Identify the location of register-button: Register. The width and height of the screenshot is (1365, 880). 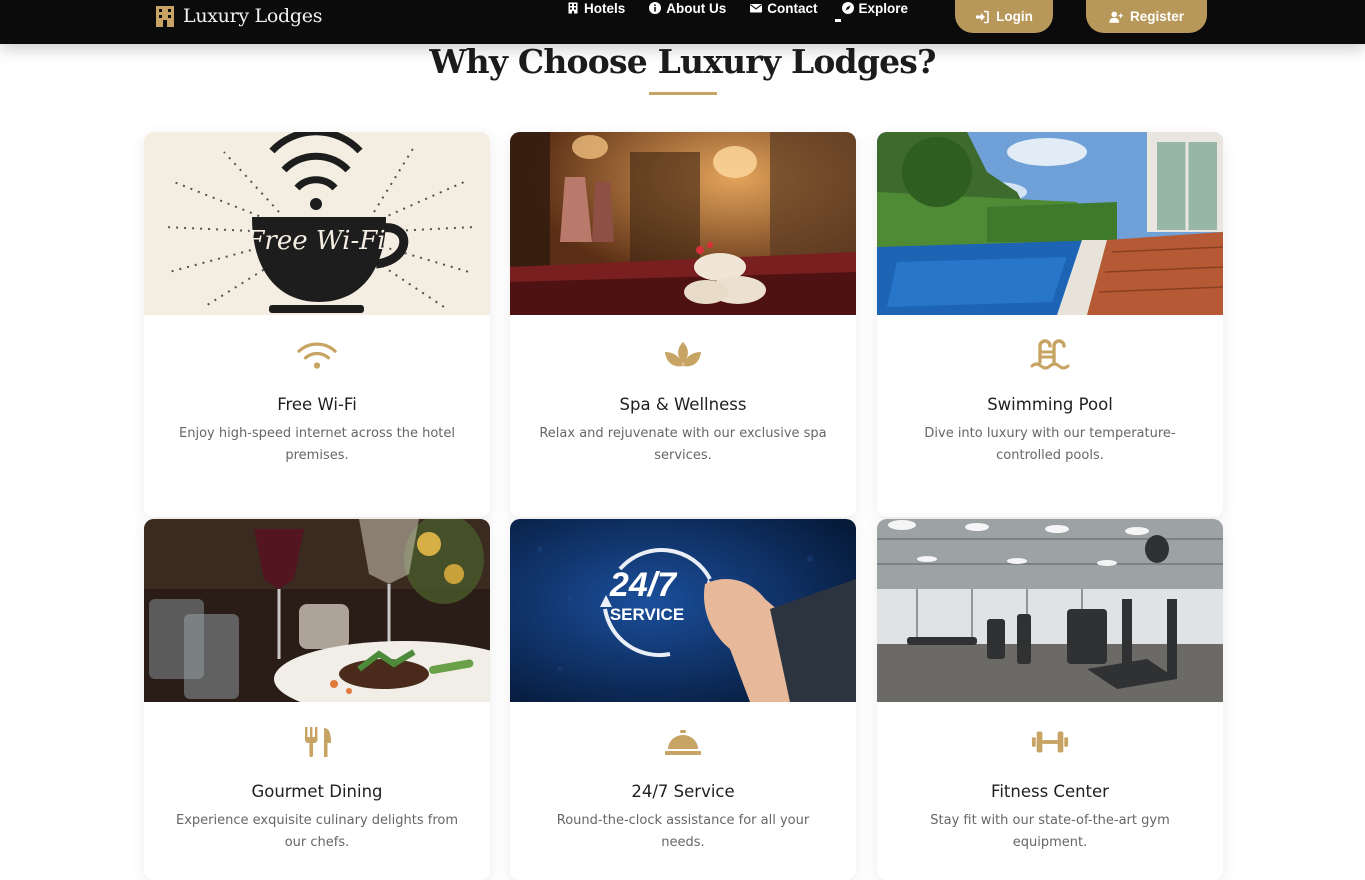
(1146, 16).